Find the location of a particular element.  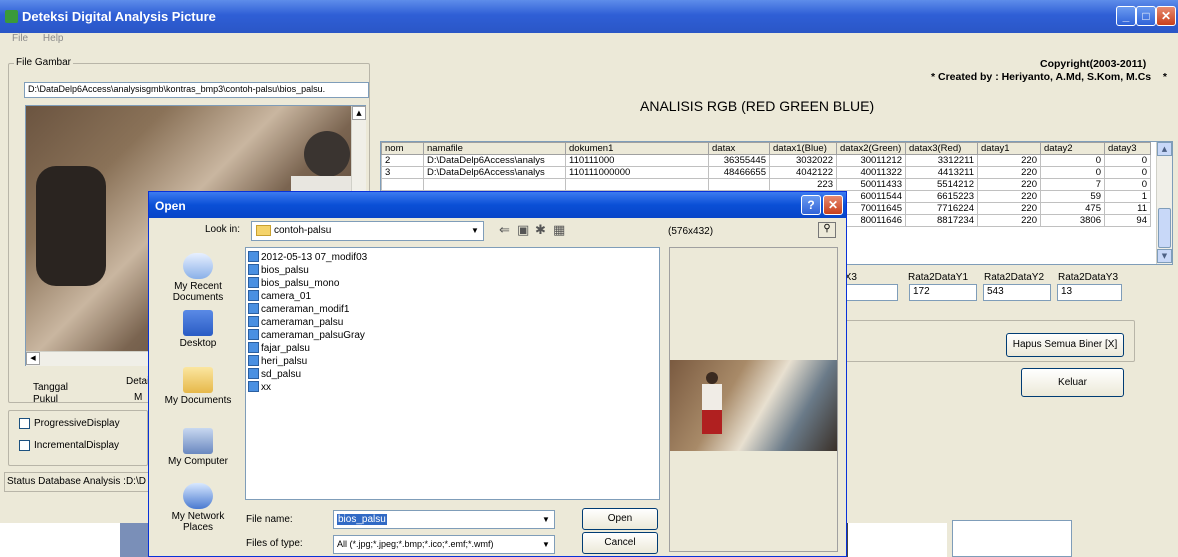

title-bar: Deteksi Digital Analysis Picture _ □ ✕ is located at coordinates (589, 16).